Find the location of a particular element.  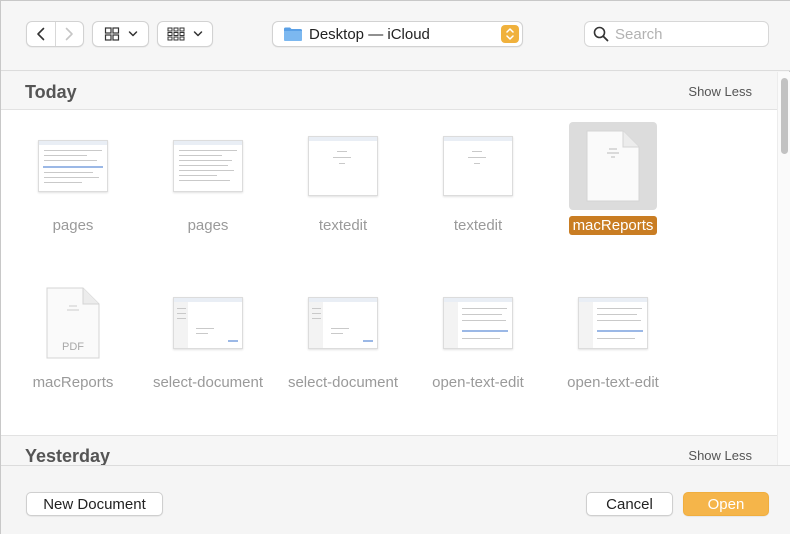

forward-button is located at coordinates (70, 34).